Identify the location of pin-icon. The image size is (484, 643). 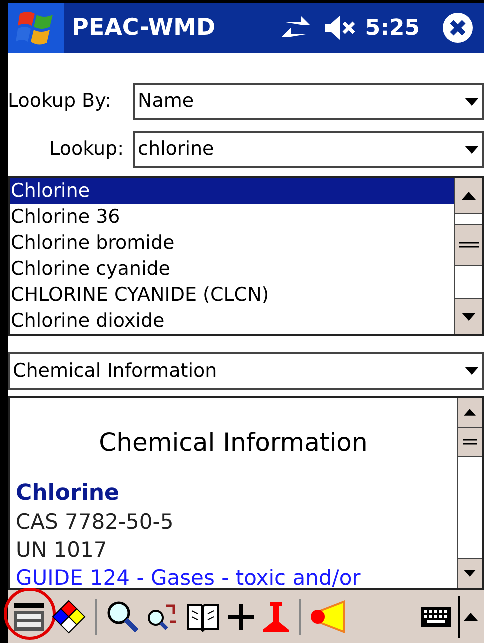
(276, 617).